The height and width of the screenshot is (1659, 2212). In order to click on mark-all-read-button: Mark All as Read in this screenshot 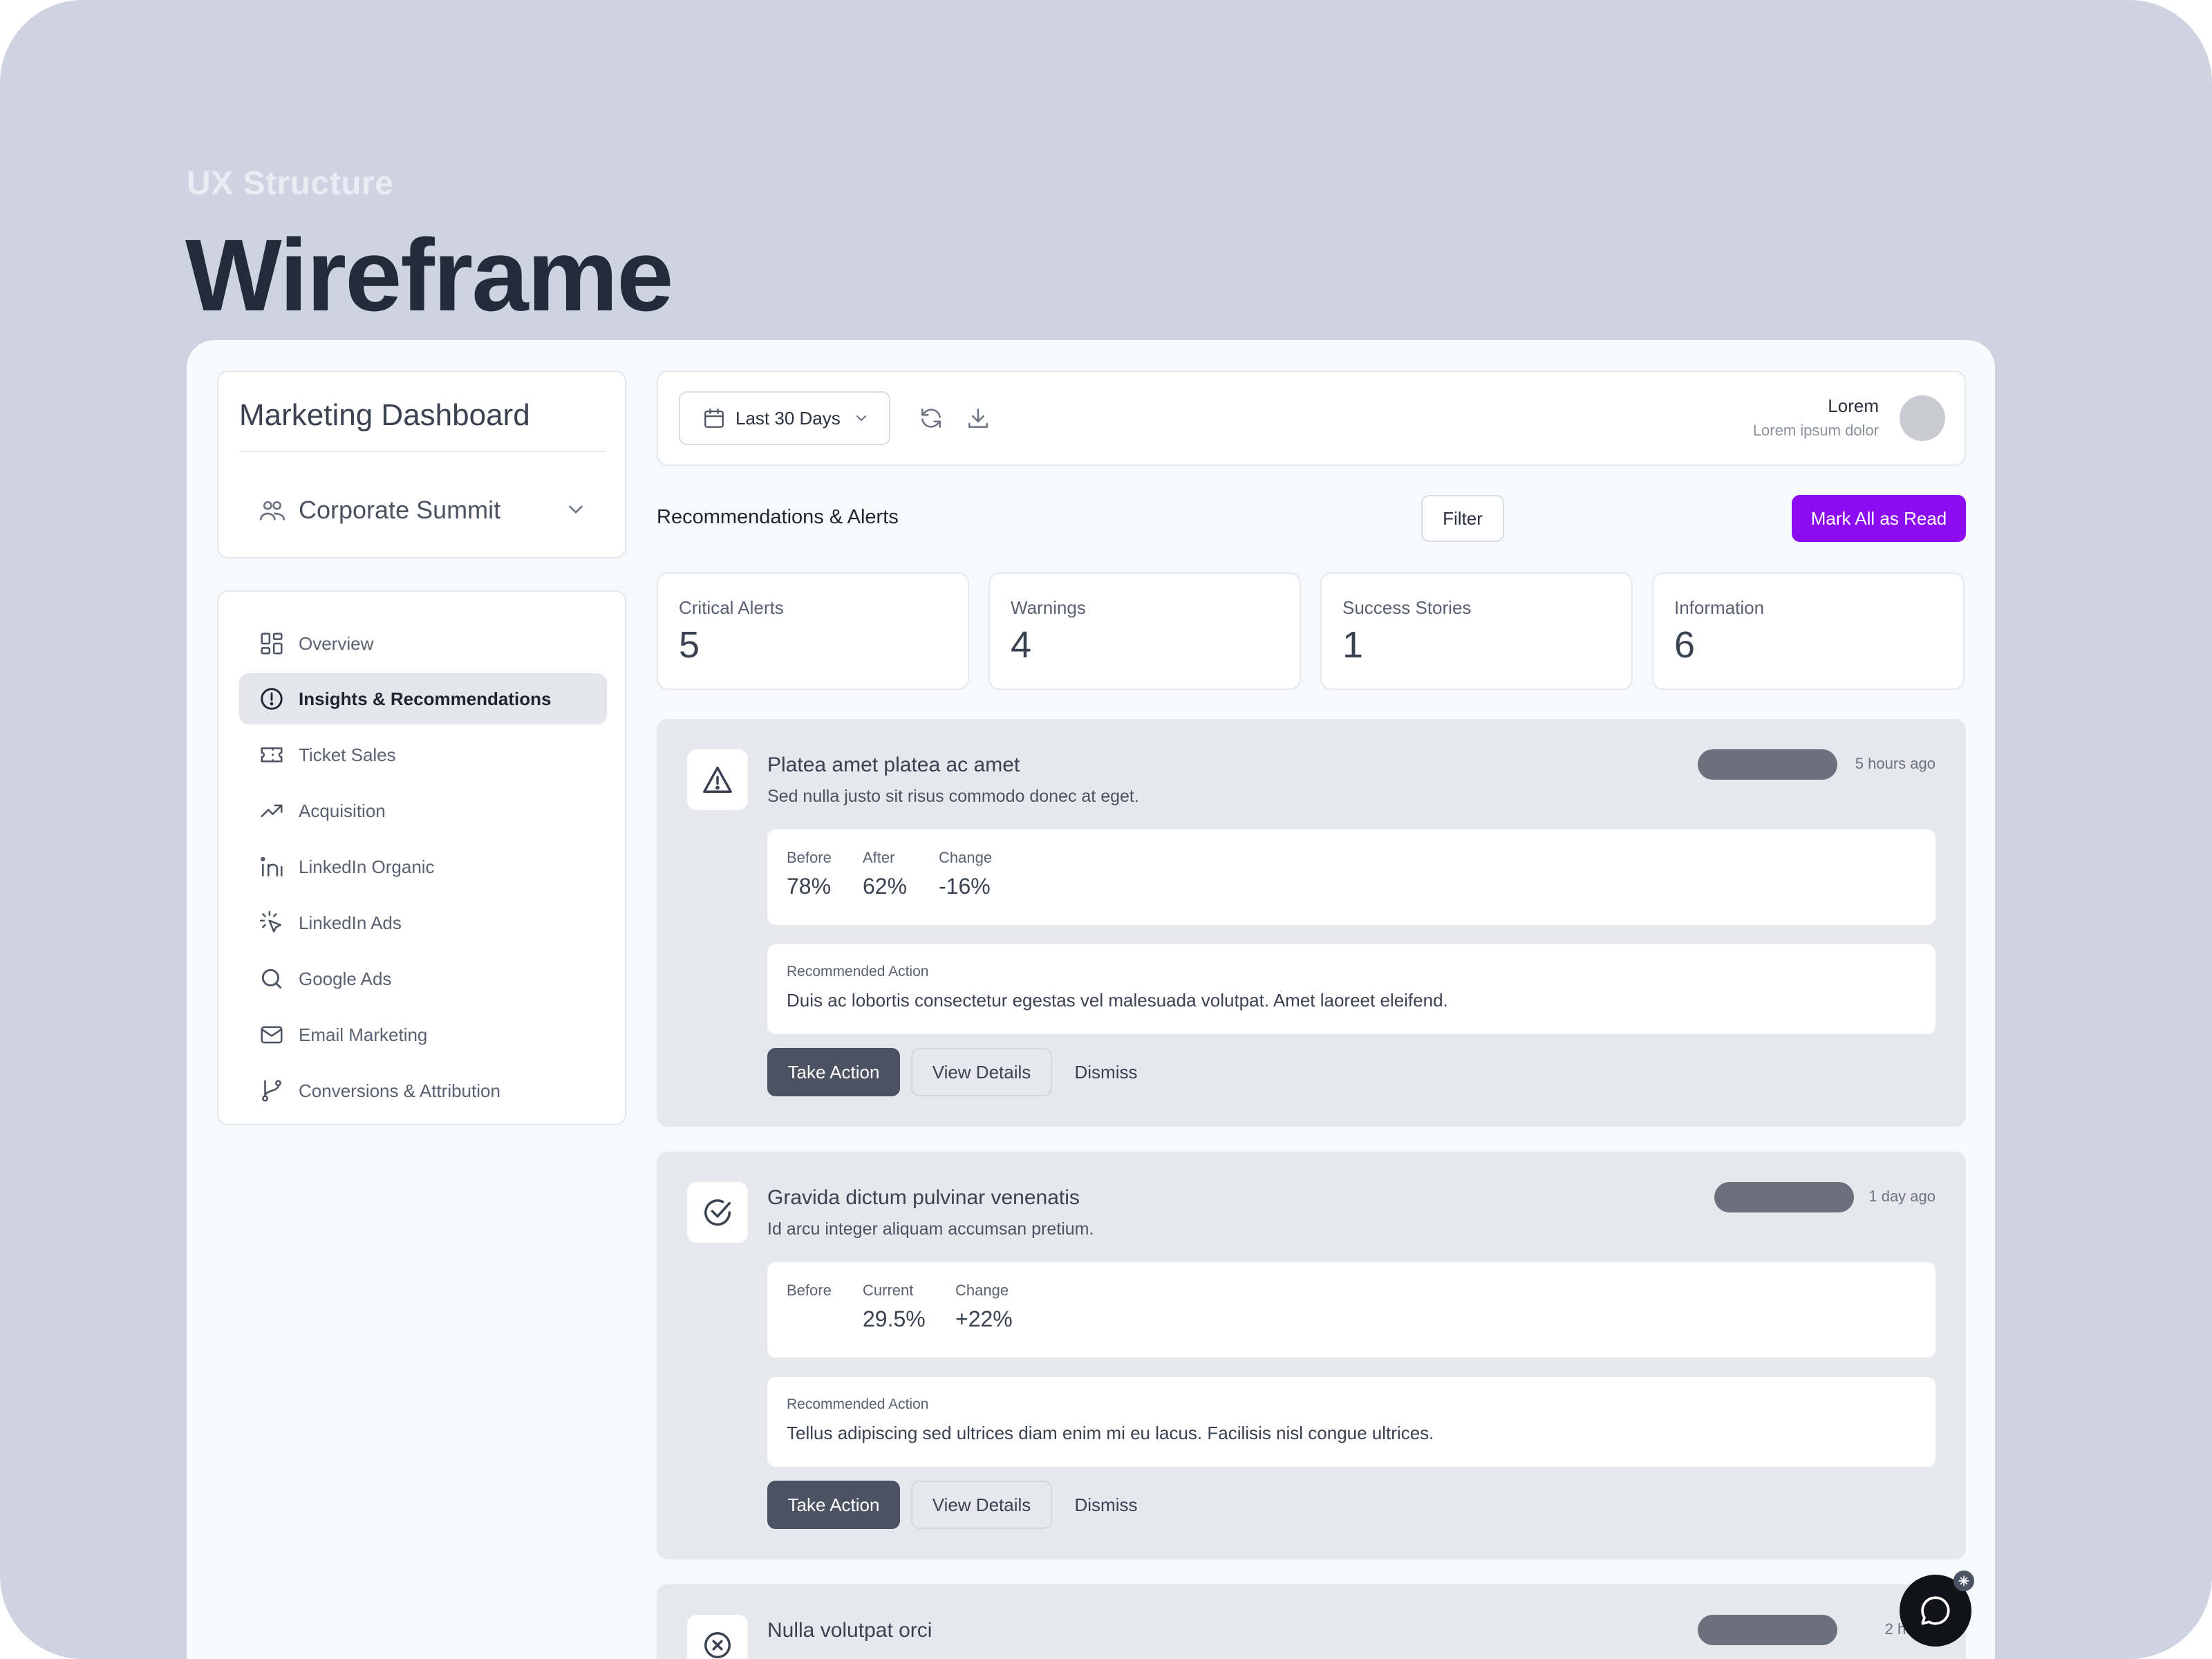, I will do `click(1879, 518)`.